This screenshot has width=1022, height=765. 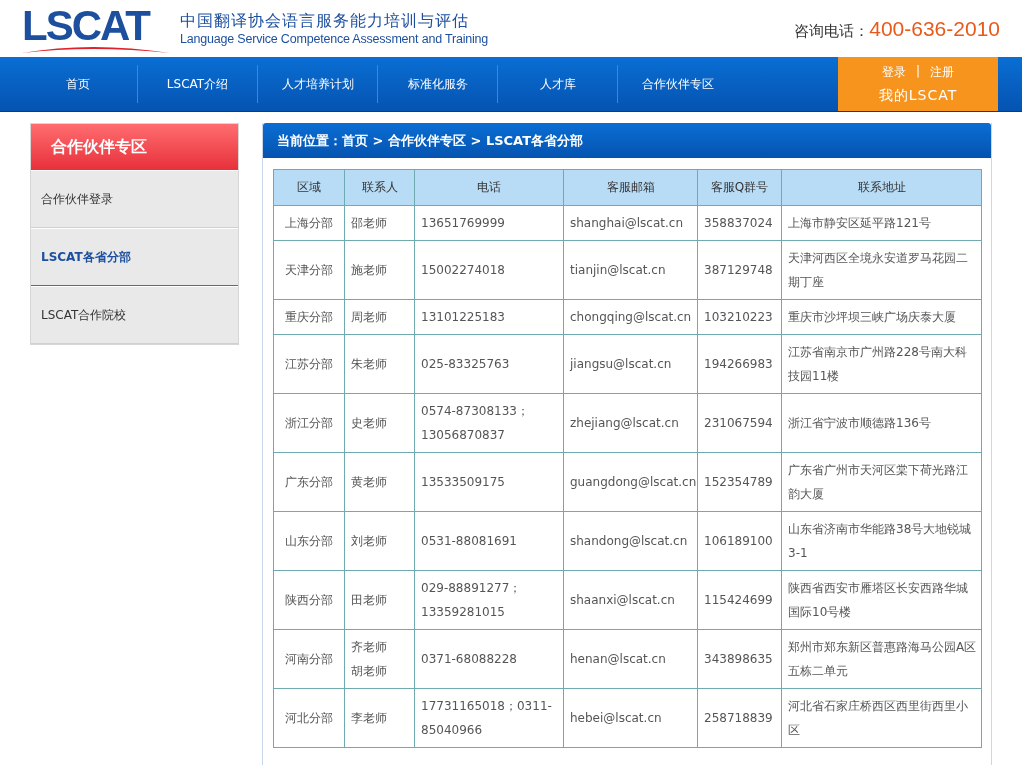 I want to click on table-cell: 17731165018；0311- 85040966, so click(x=489, y=718).